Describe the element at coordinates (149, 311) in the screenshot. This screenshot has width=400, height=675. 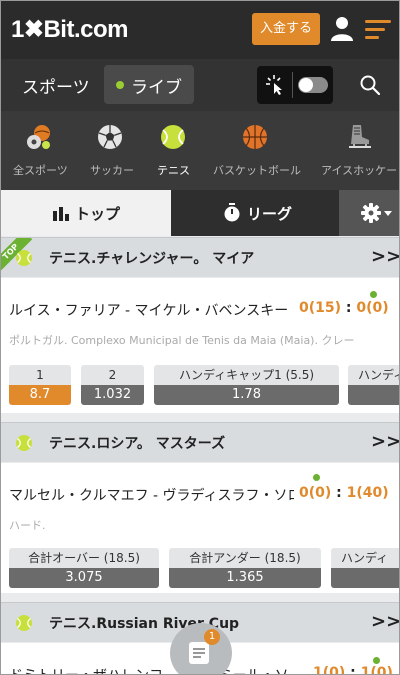
I see `match-teams: ルイス・ファリア - マイケル・バベンスキー` at that location.